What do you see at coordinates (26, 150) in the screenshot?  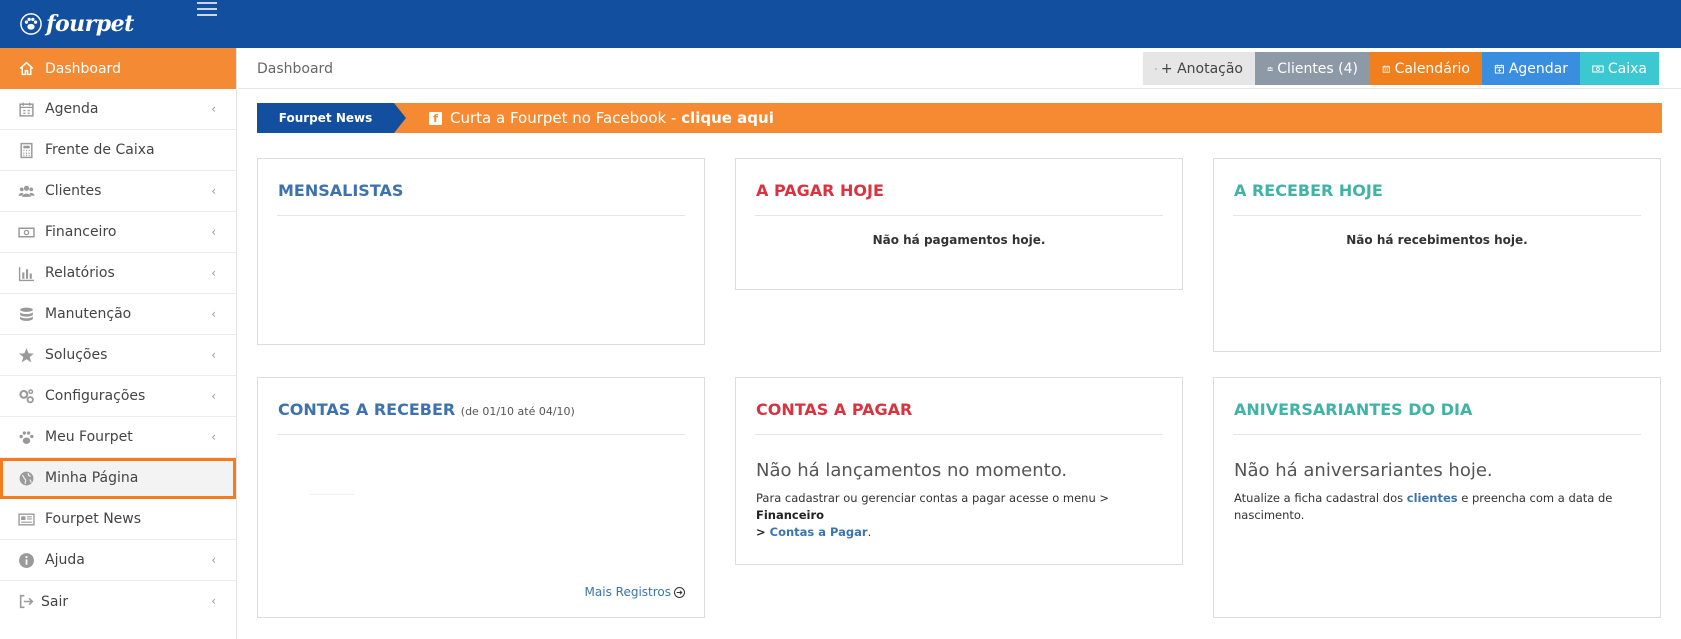 I see `calculator-icon` at bounding box center [26, 150].